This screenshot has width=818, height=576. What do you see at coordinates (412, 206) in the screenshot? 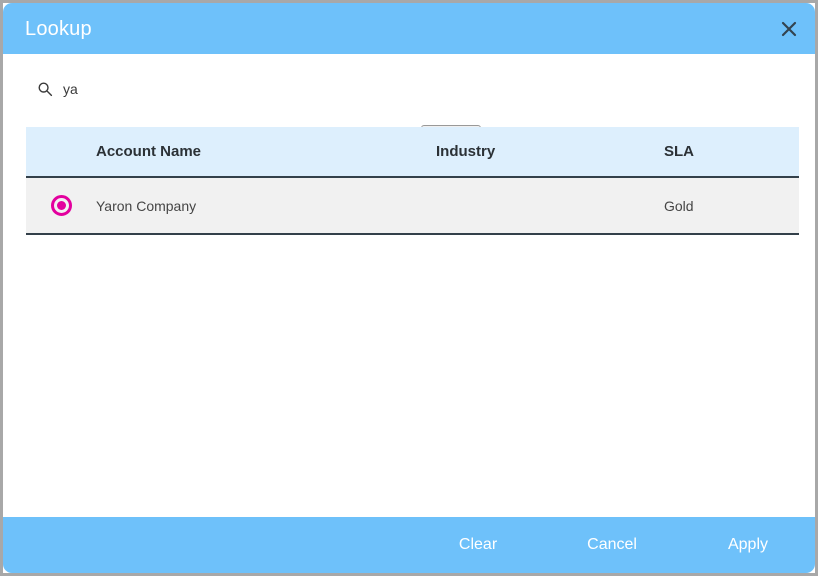
I see `table-row: Yaron Company Gold` at bounding box center [412, 206].